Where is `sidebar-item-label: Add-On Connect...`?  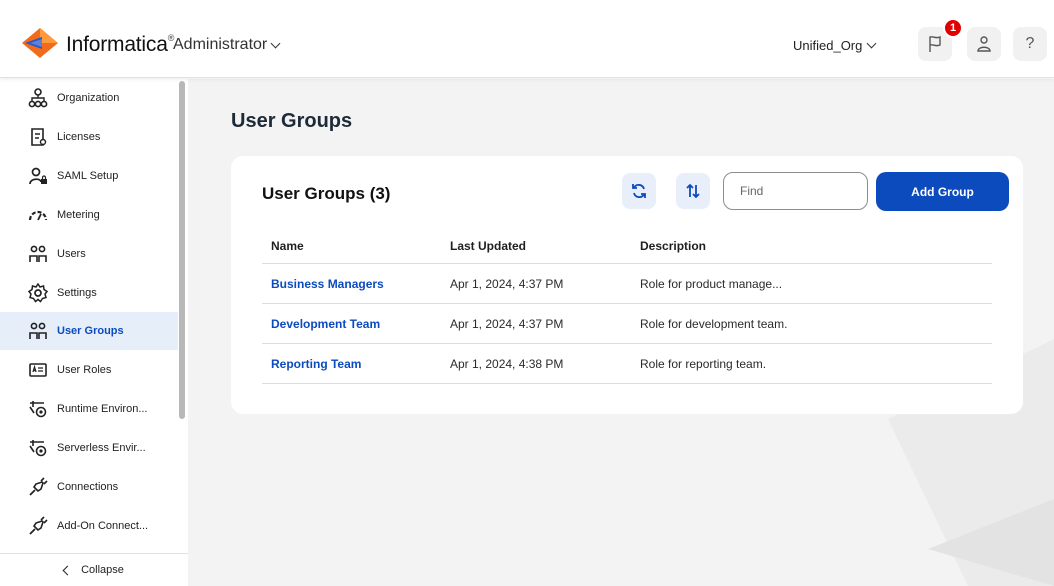
sidebar-item-label: Add-On Connect... is located at coordinates (103, 526).